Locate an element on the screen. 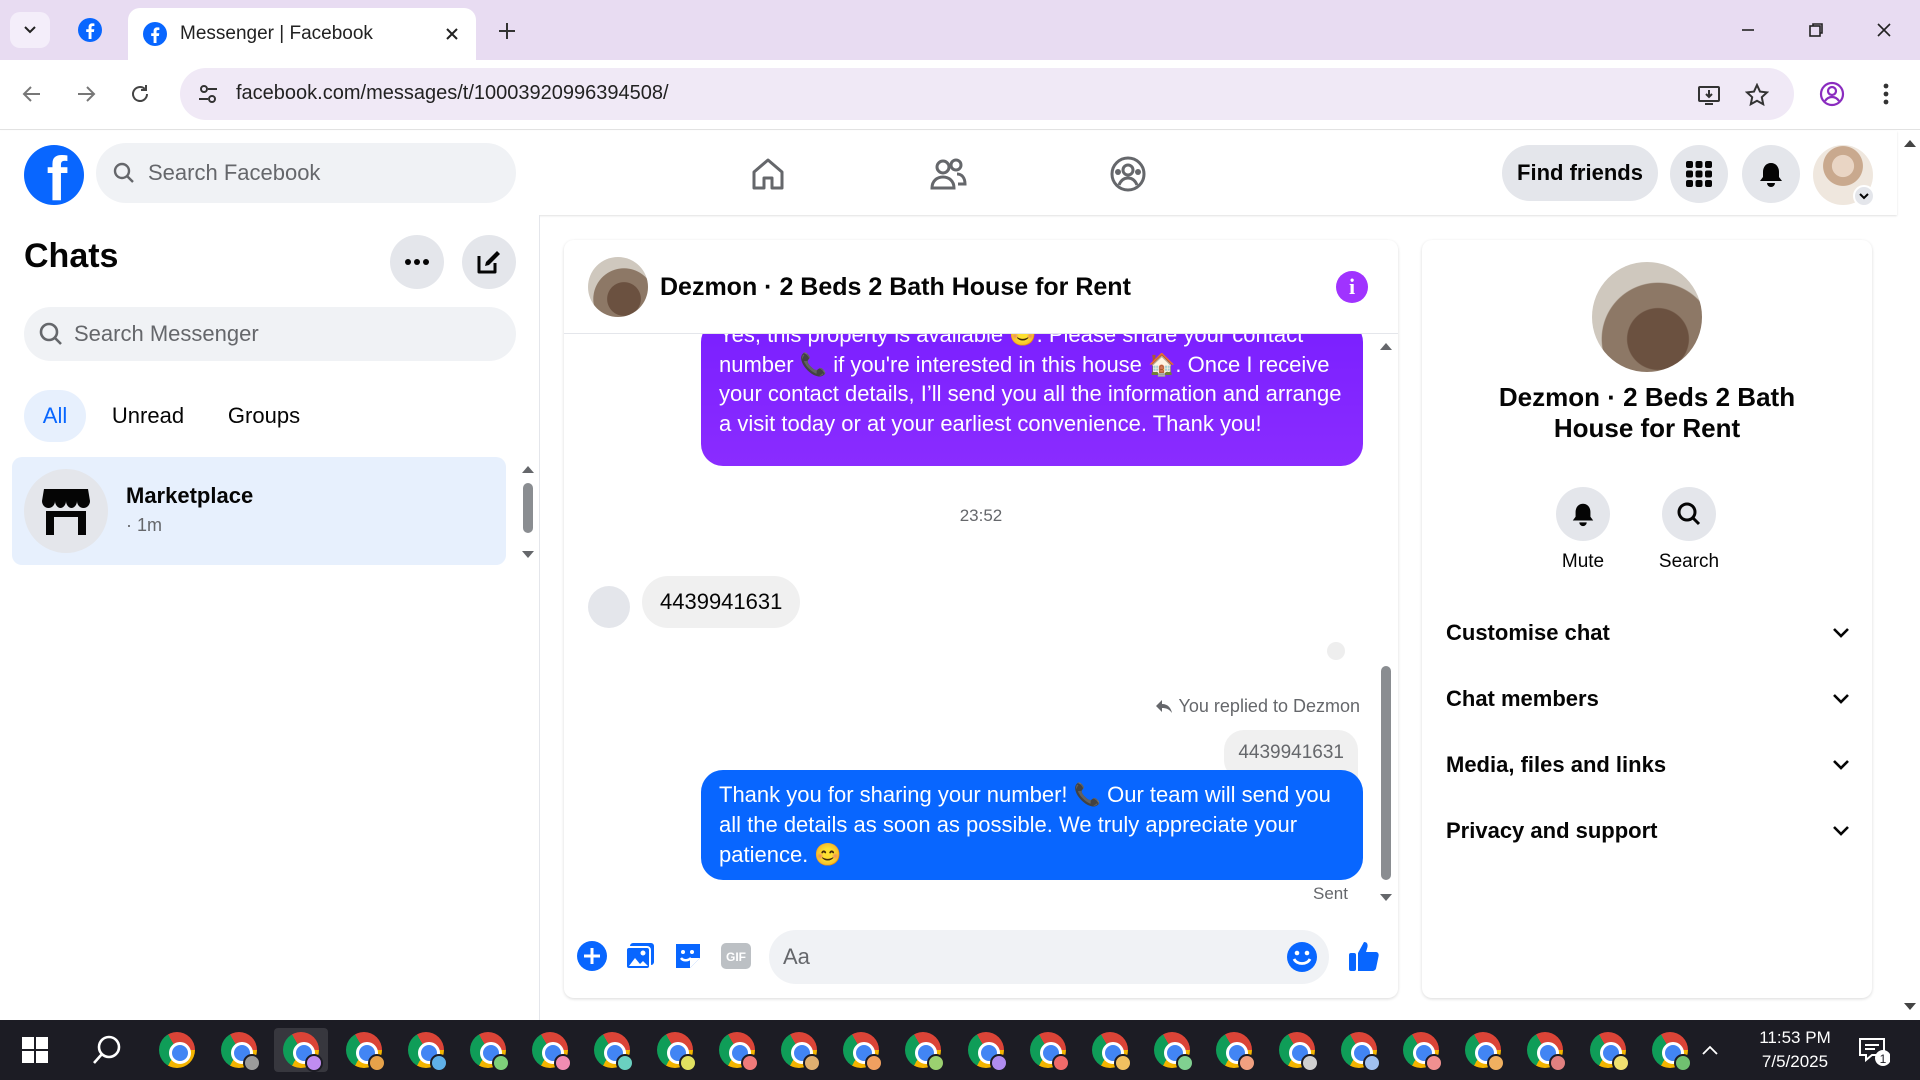 This screenshot has height=1080, width=1920. messenger-search-input is located at coordinates (284, 334).